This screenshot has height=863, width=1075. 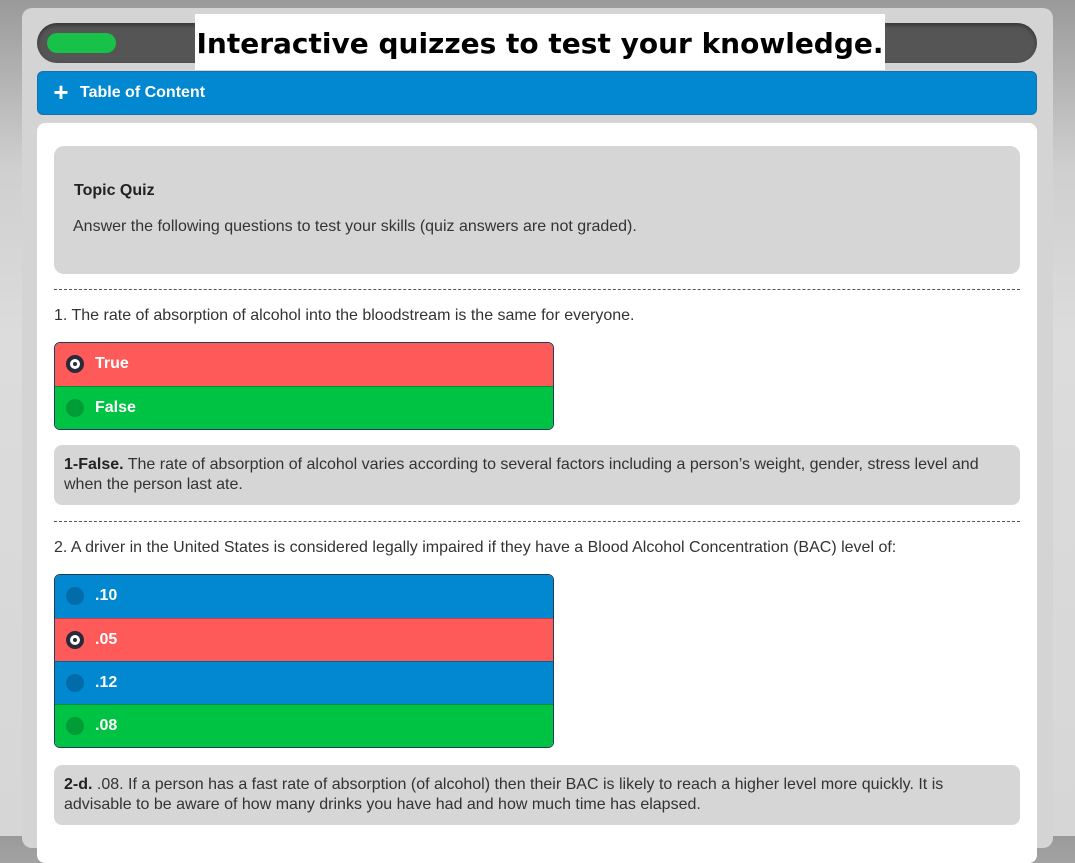 I want to click on answer-key: 2-d., so click(x=78, y=784).